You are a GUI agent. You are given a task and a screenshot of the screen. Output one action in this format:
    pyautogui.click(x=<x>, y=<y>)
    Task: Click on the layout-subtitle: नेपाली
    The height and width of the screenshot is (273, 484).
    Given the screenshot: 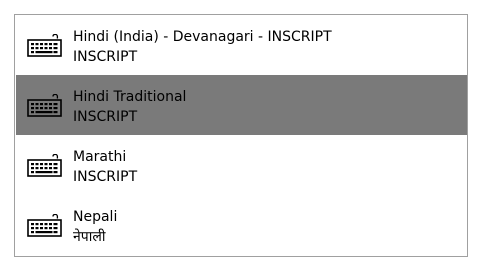 What is the action you would take?
    pyautogui.click(x=89, y=237)
    